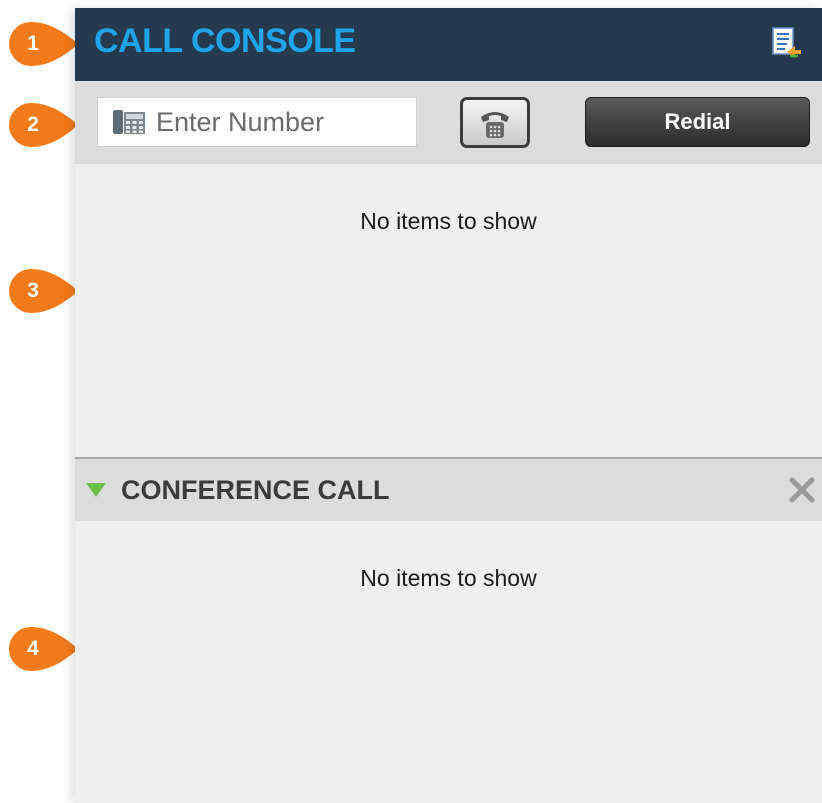  I want to click on number-input, so click(281, 122).